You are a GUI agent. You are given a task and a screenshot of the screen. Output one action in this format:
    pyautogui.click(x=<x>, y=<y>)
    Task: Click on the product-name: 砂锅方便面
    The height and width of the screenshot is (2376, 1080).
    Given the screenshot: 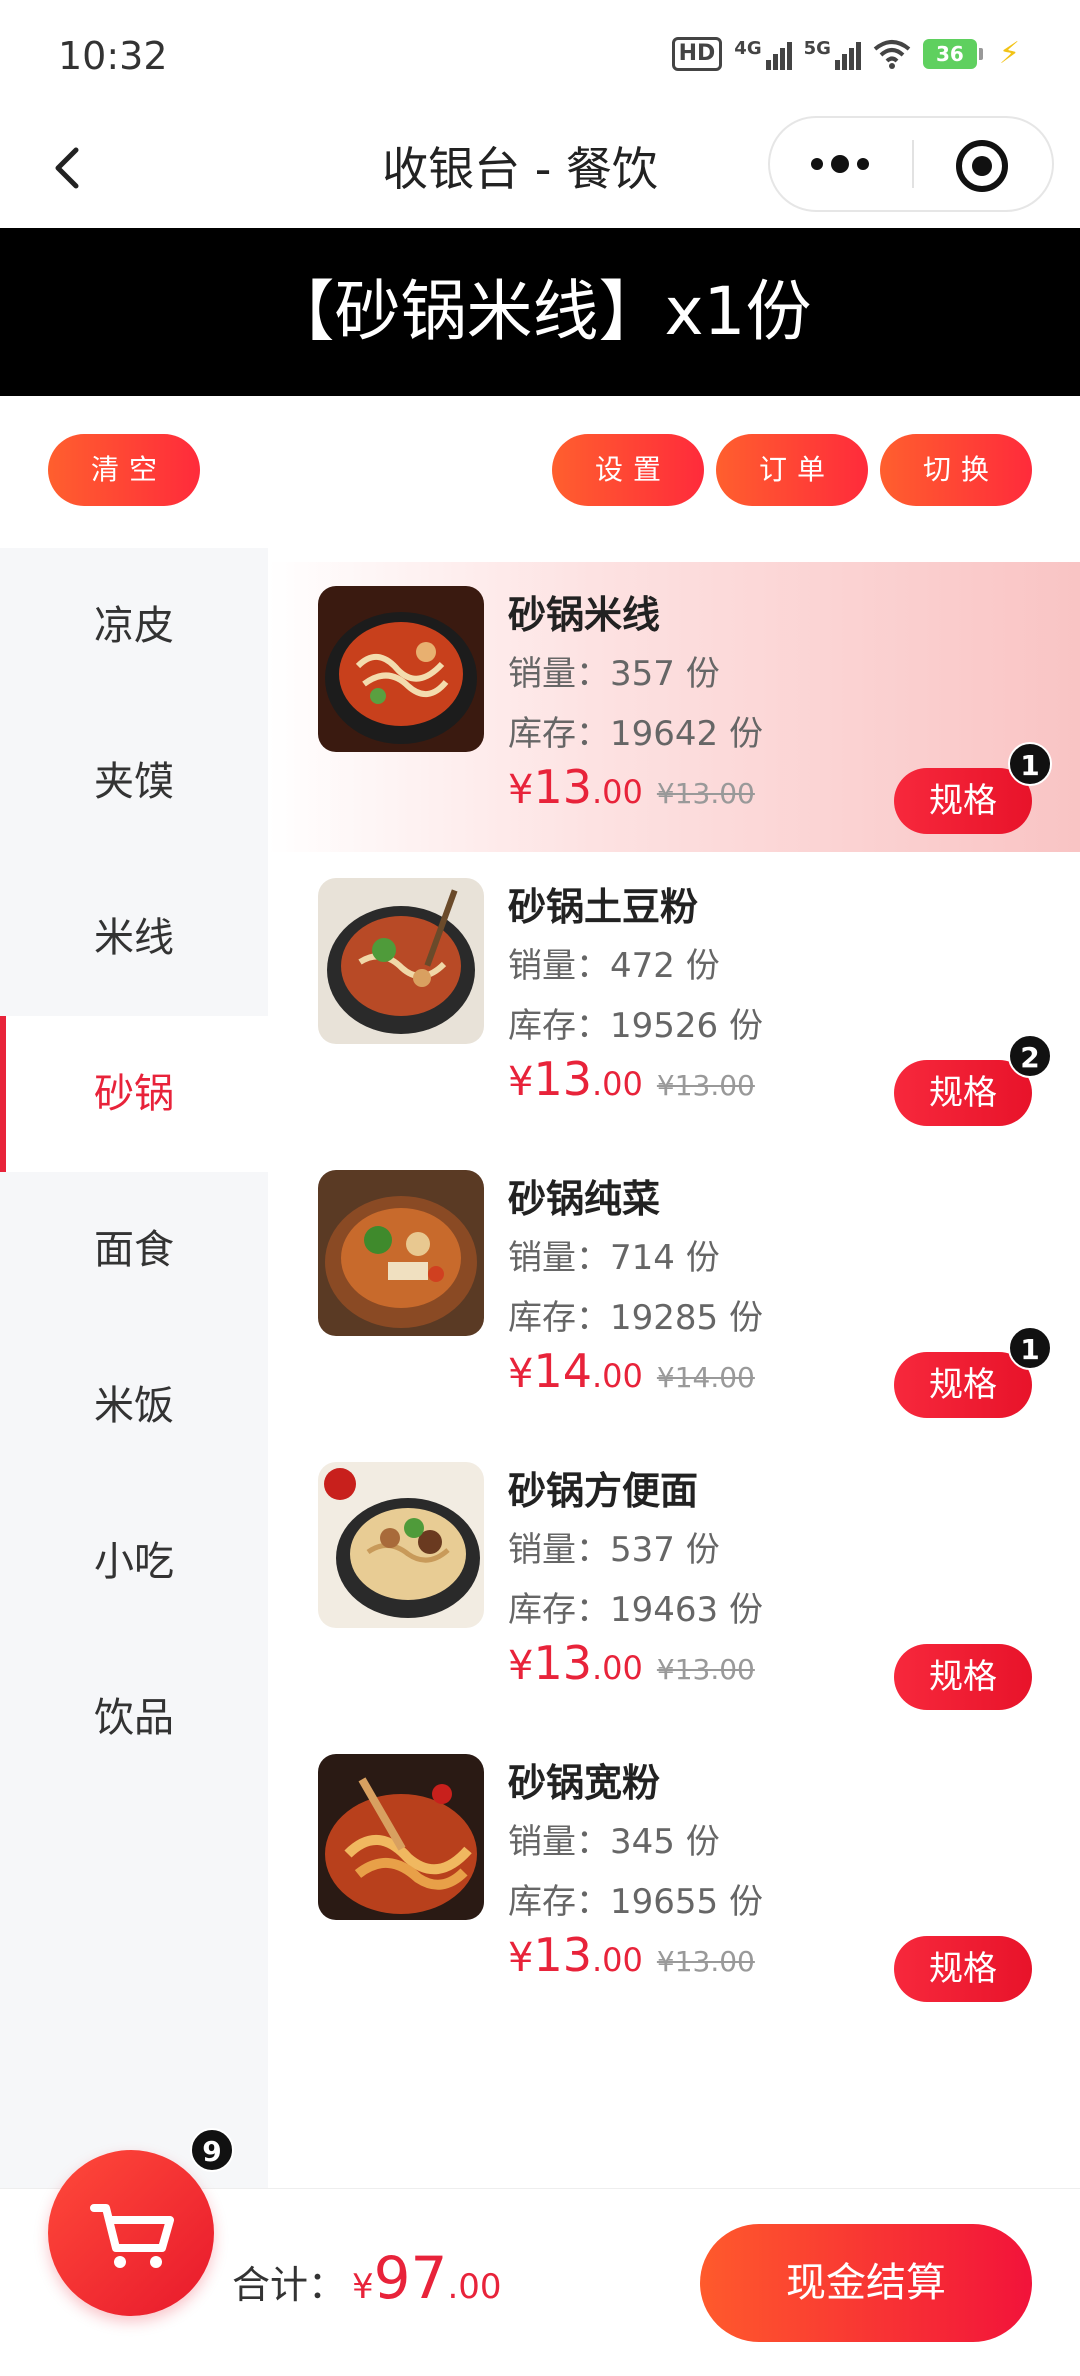 What is the action you would take?
    pyautogui.click(x=603, y=1491)
    